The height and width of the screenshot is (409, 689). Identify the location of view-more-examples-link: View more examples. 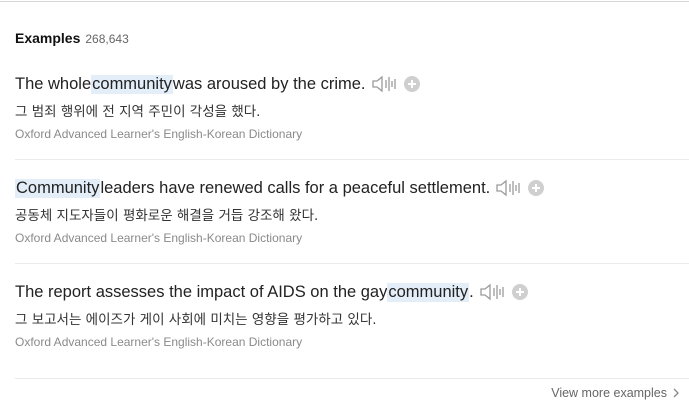
(616, 393).